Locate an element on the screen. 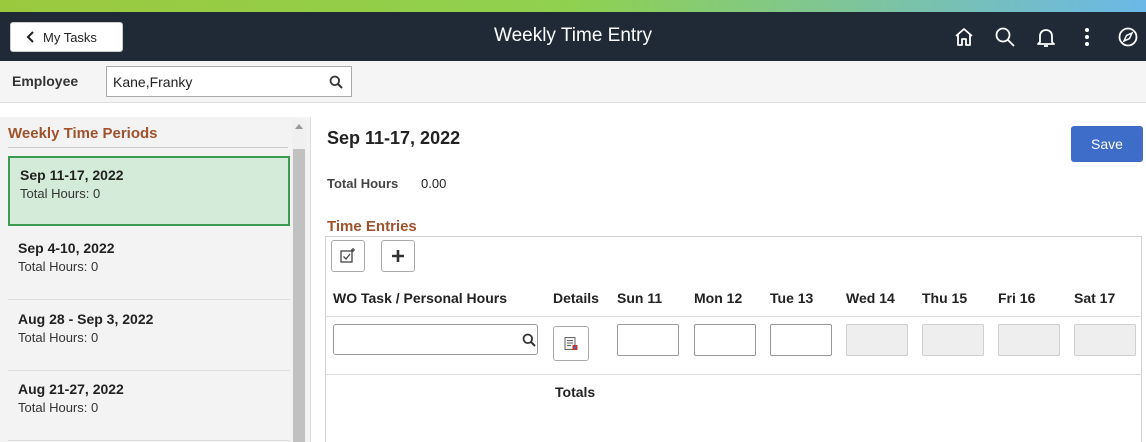 This screenshot has height=442, width=1146. home-icon is located at coordinates (963, 36).